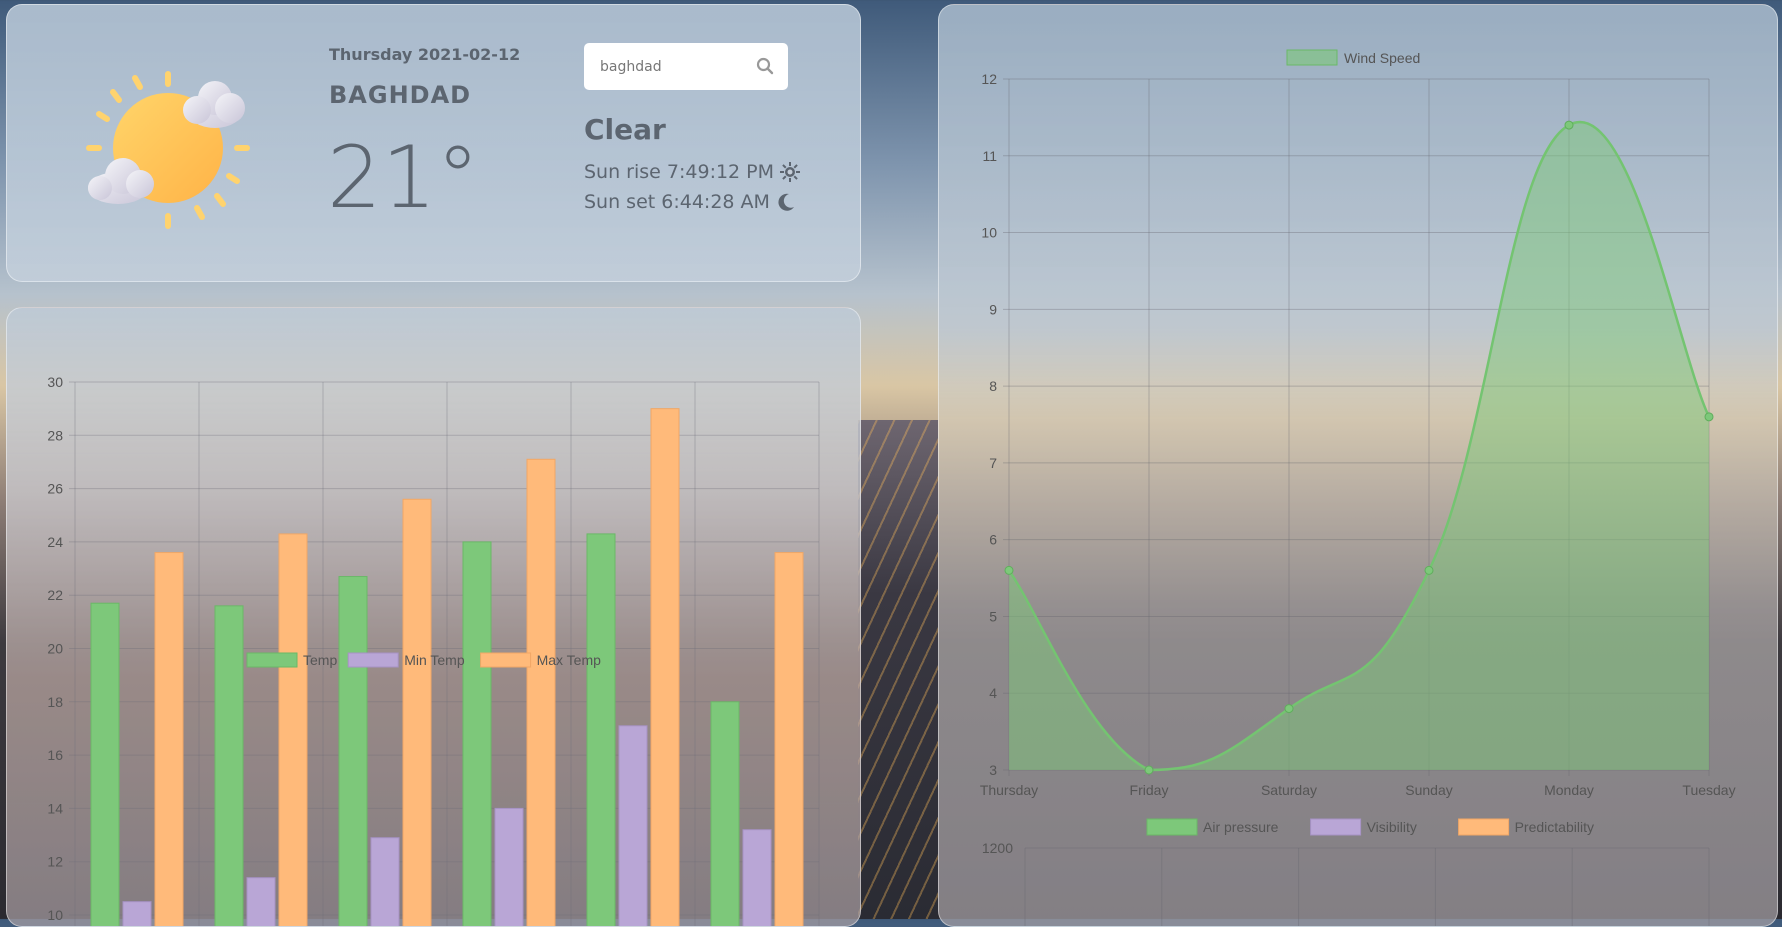  Describe the element at coordinates (993, 770) in the screenshot. I see `y-tick-label: 3` at that location.